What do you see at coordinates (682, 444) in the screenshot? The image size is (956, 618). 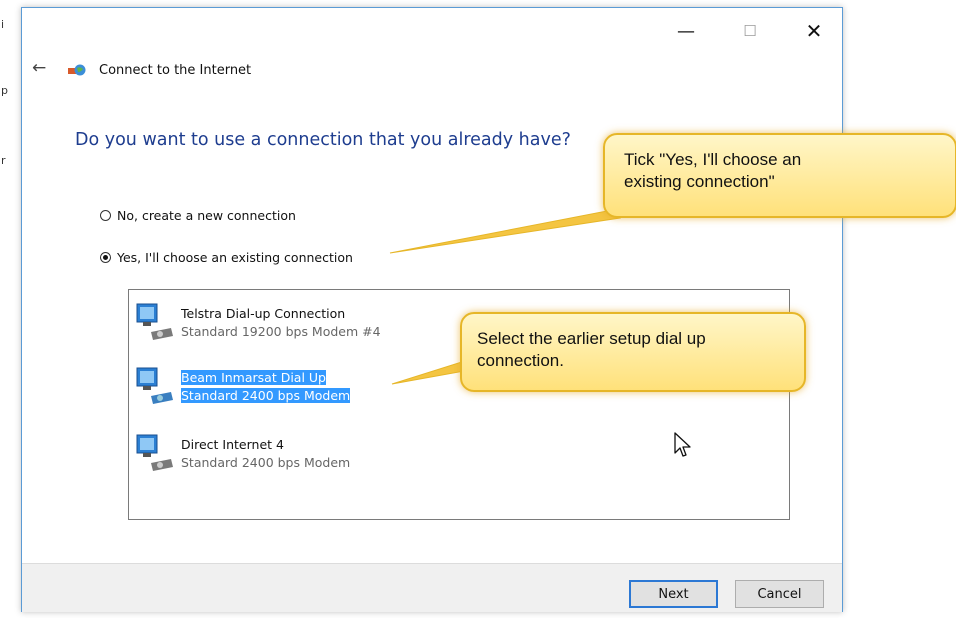 I see `mouse-cursor-icon` at bounding box center [682, 444].